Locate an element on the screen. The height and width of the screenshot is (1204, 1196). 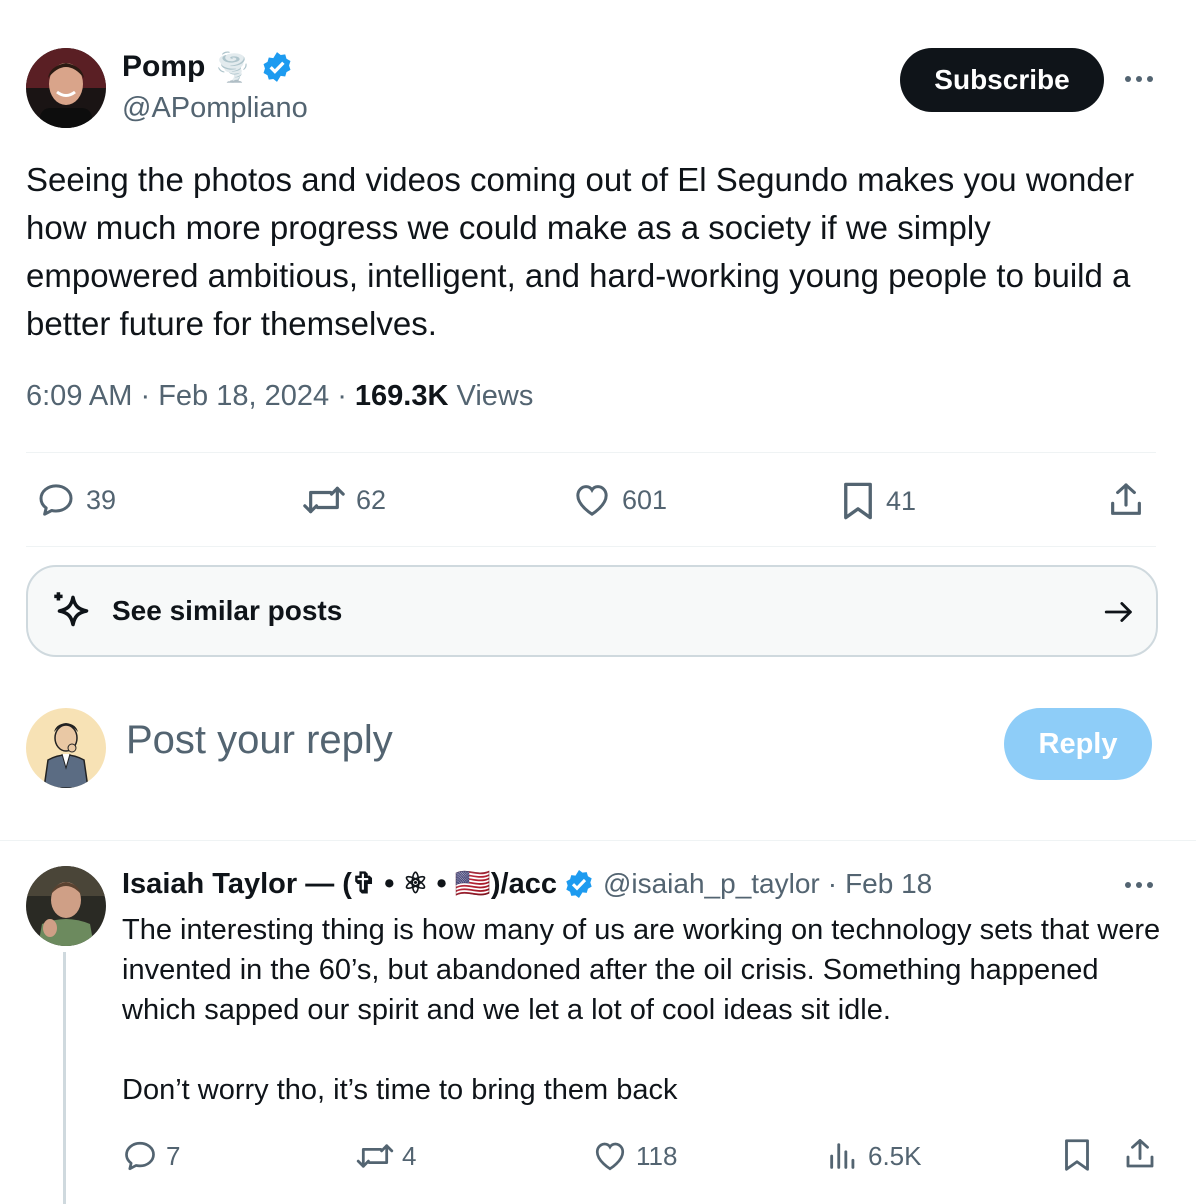
repost-count: 62 is located at coordinates (371, 499).